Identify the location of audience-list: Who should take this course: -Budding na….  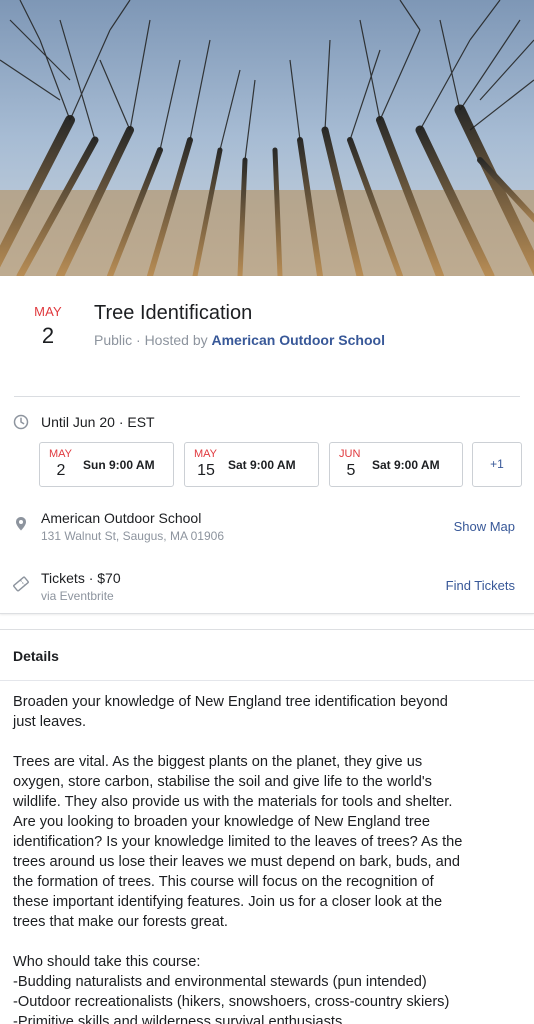
(269, 988).